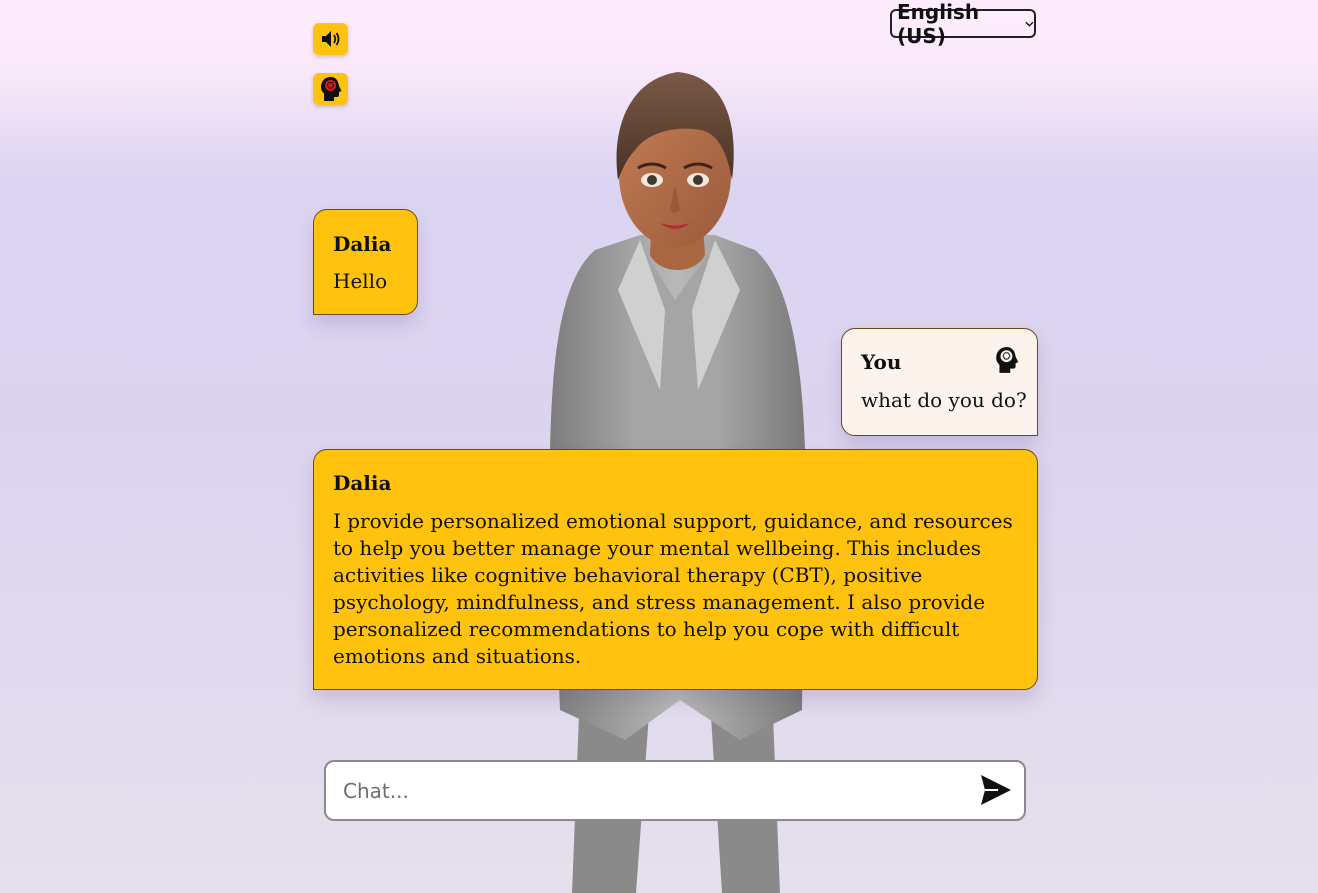 The image size is (1318, 893). I want to click on sound-toggle-button, so click(330, 39).